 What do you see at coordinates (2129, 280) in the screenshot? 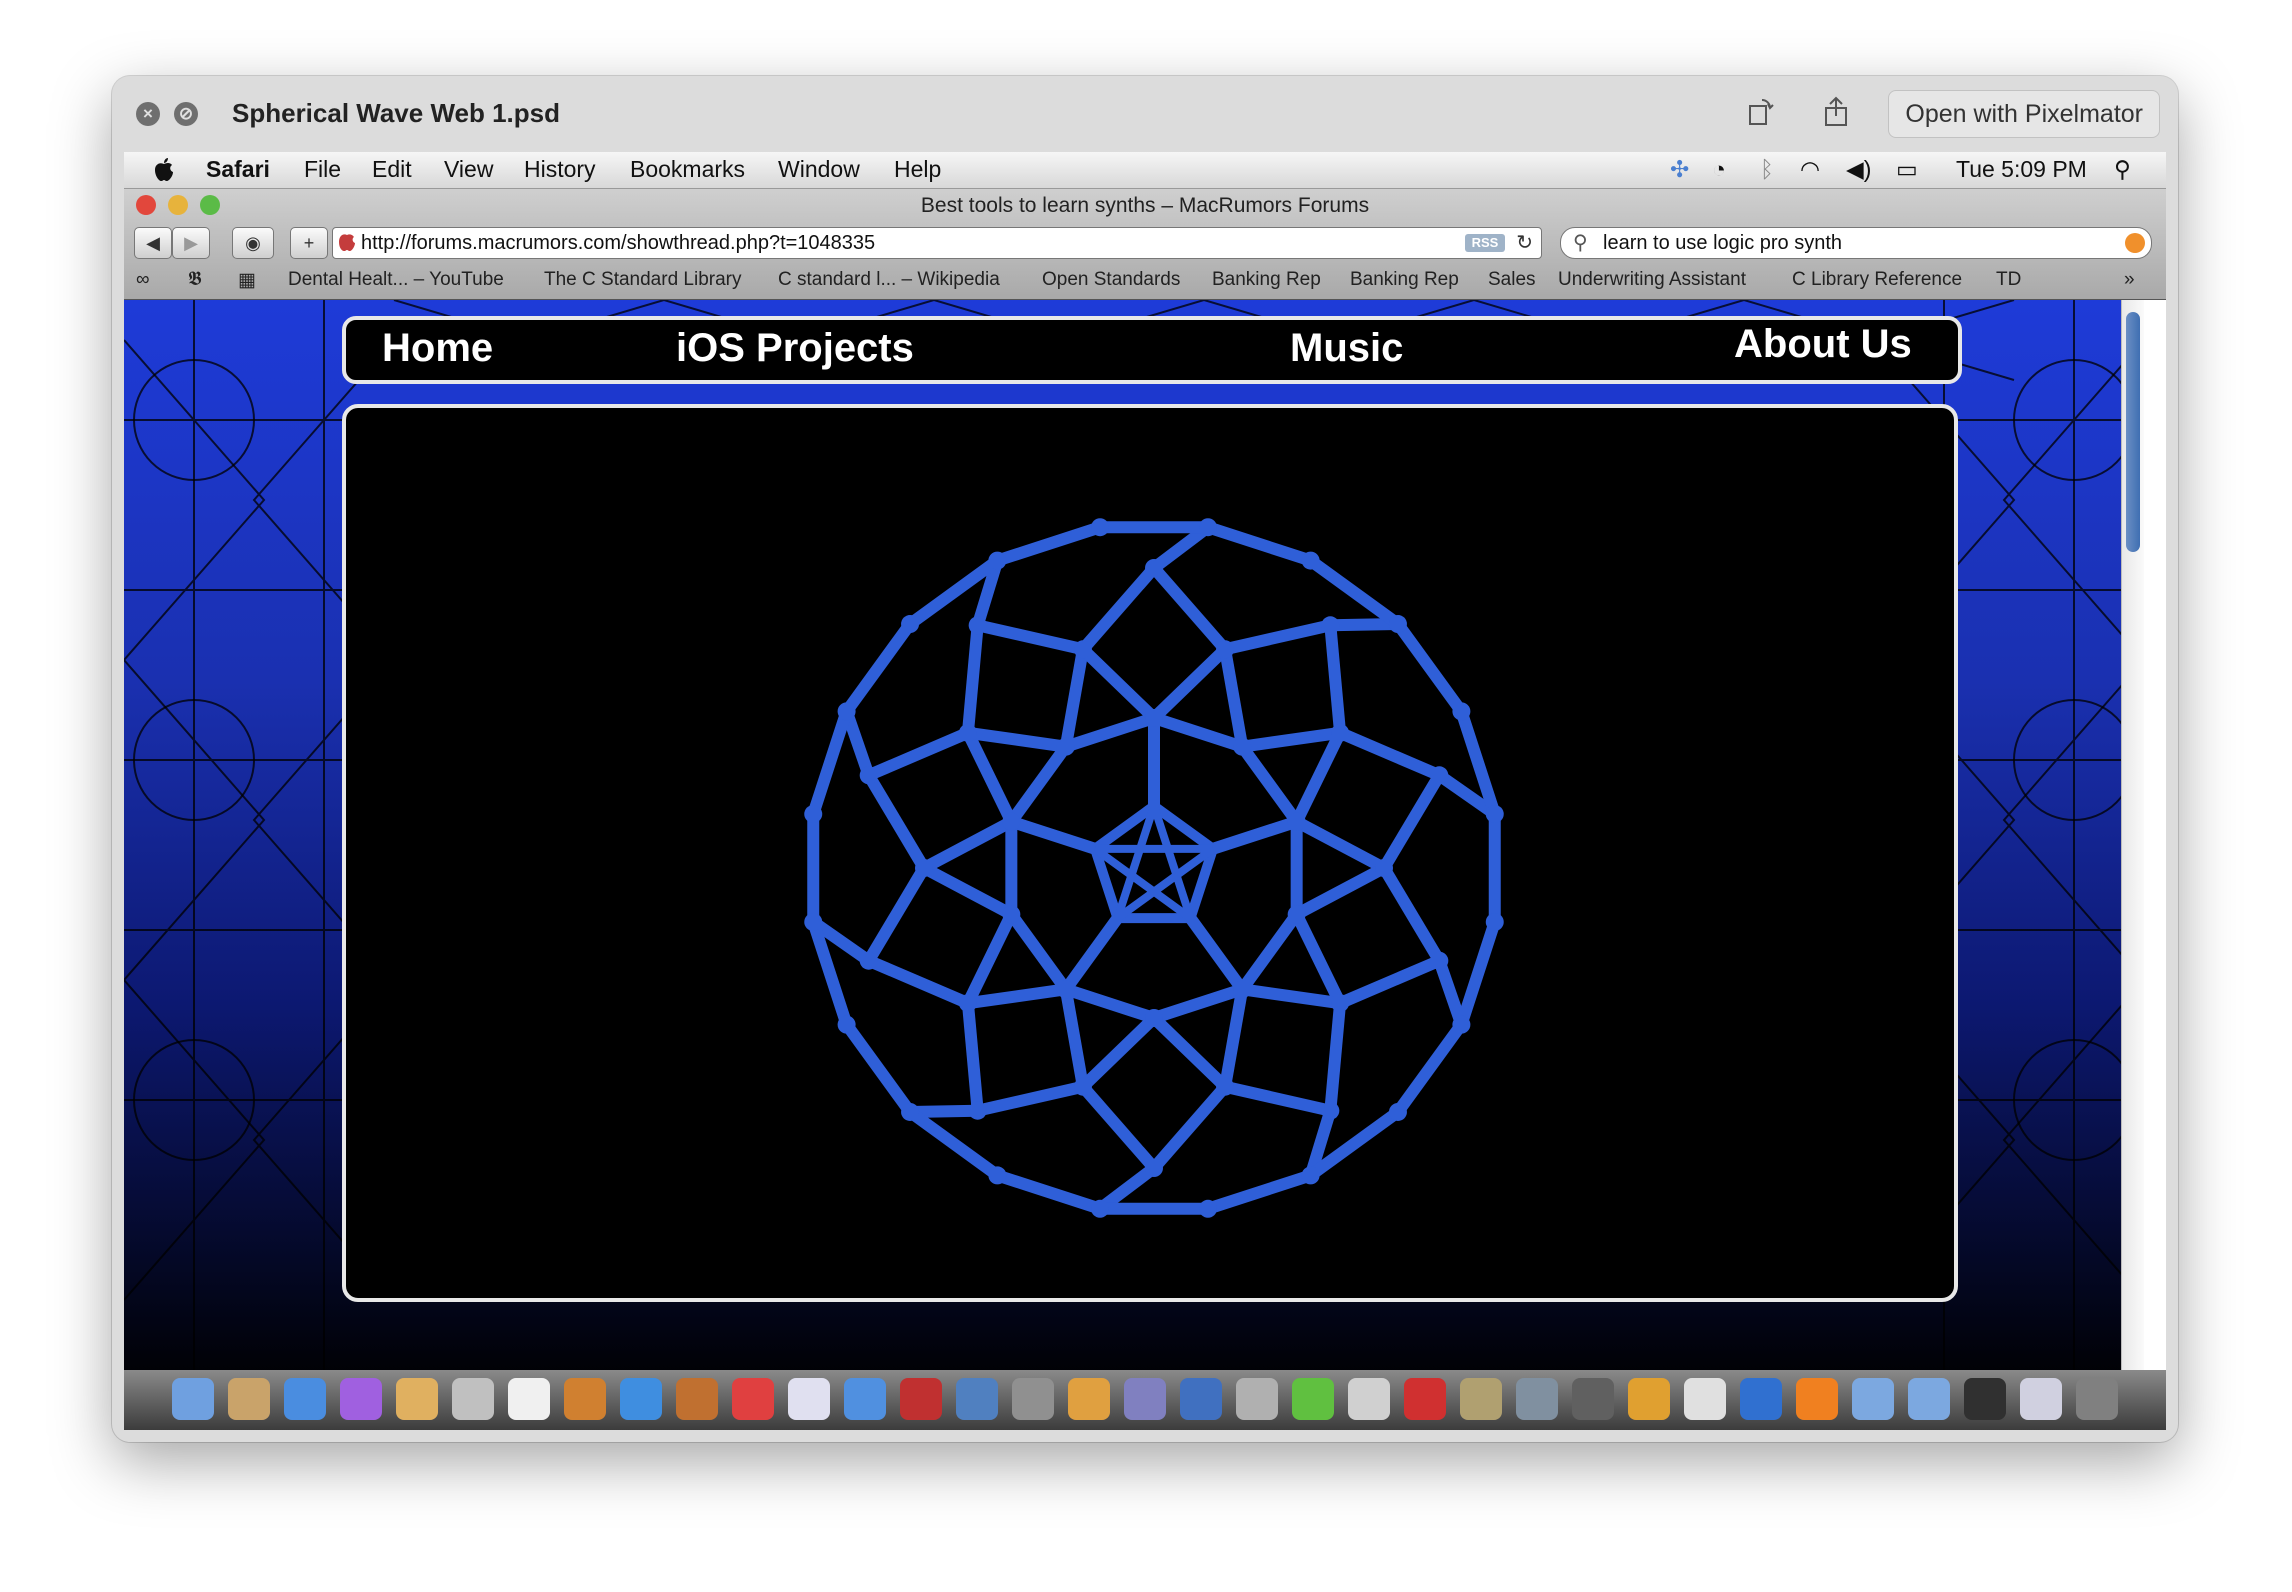
I see `more-bookmarks-icon: »` at bounding box center [2129, 280].